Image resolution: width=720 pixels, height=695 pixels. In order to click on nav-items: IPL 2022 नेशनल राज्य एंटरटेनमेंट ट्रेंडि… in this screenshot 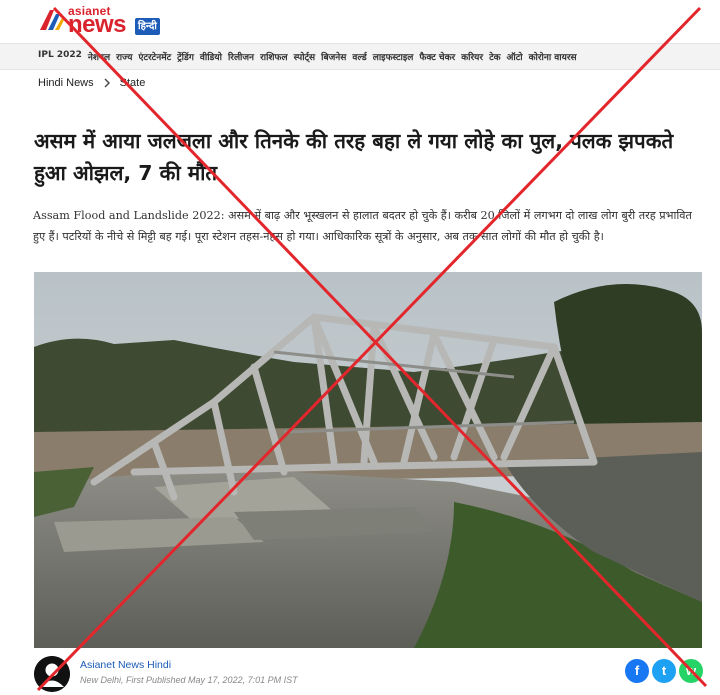, I will do `click(307, 56)`.